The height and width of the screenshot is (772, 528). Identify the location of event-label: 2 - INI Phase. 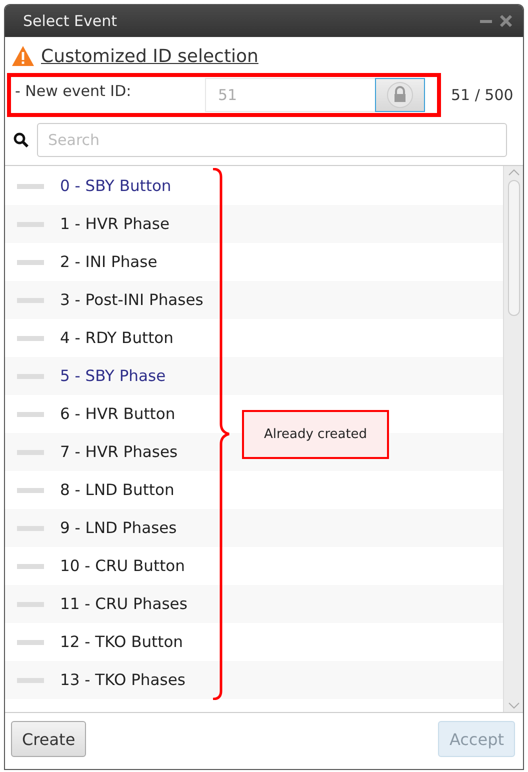
(108, 262).